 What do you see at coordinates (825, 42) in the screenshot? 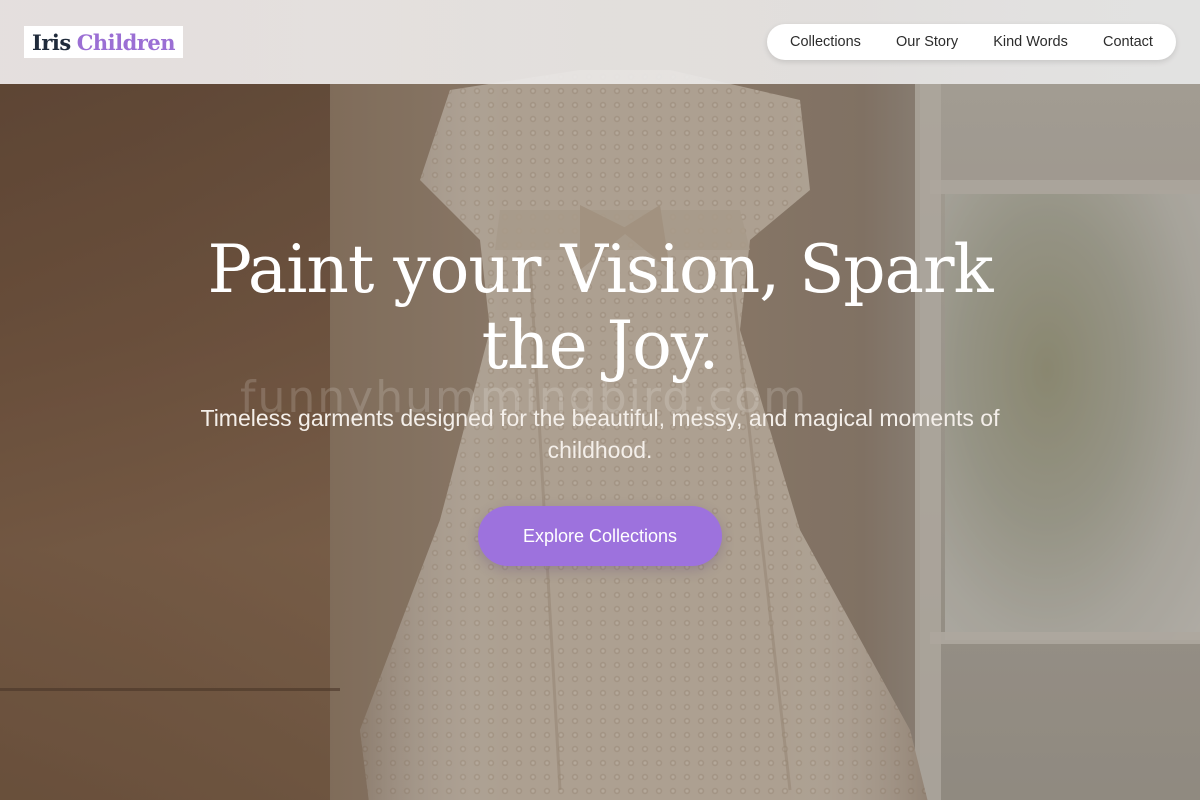
I see `nav-link-collections: Collections` at bounding box center [825, 42].